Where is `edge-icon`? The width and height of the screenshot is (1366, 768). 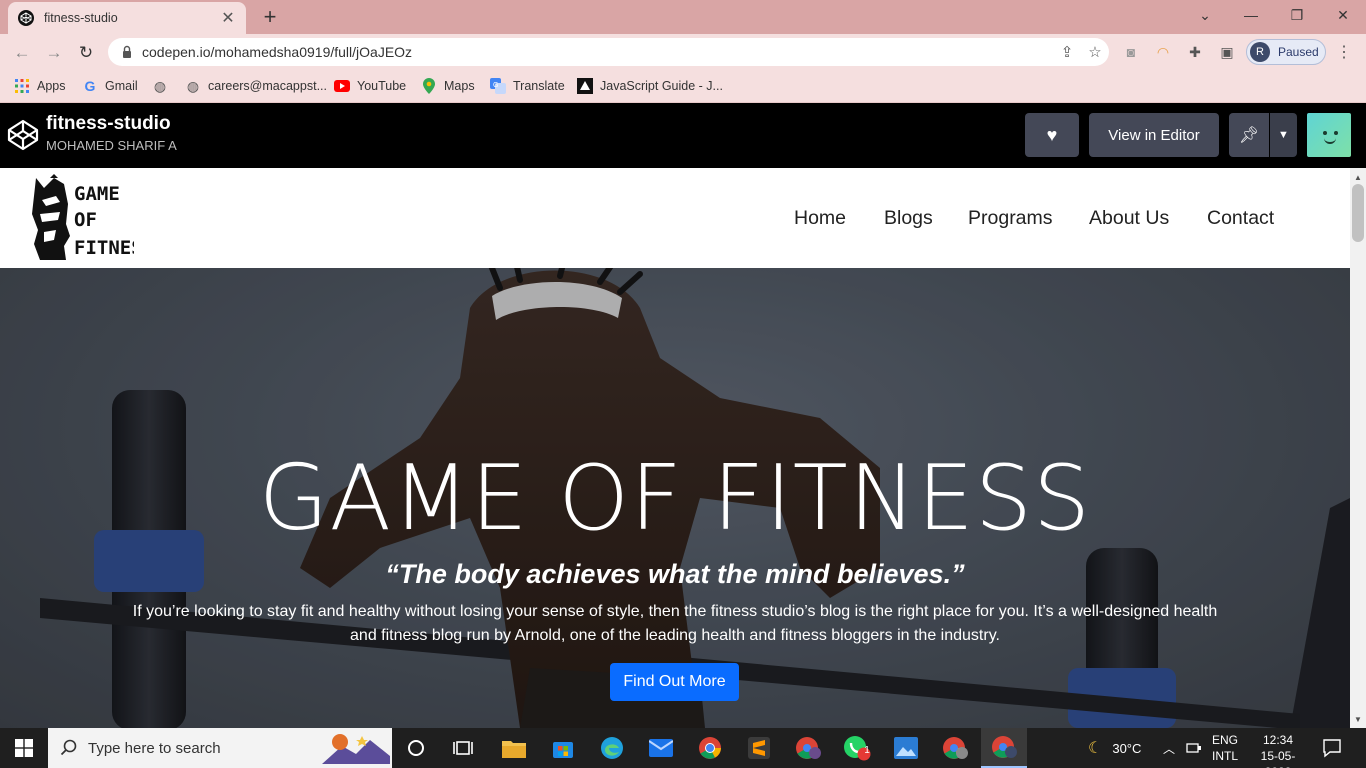
edge-icon is located at coordinates (612, 748).